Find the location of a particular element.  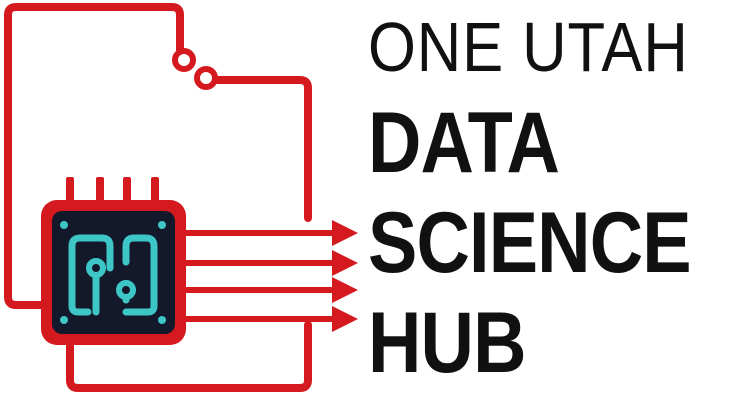

arrow-icon is located at coordinates (272, 276).